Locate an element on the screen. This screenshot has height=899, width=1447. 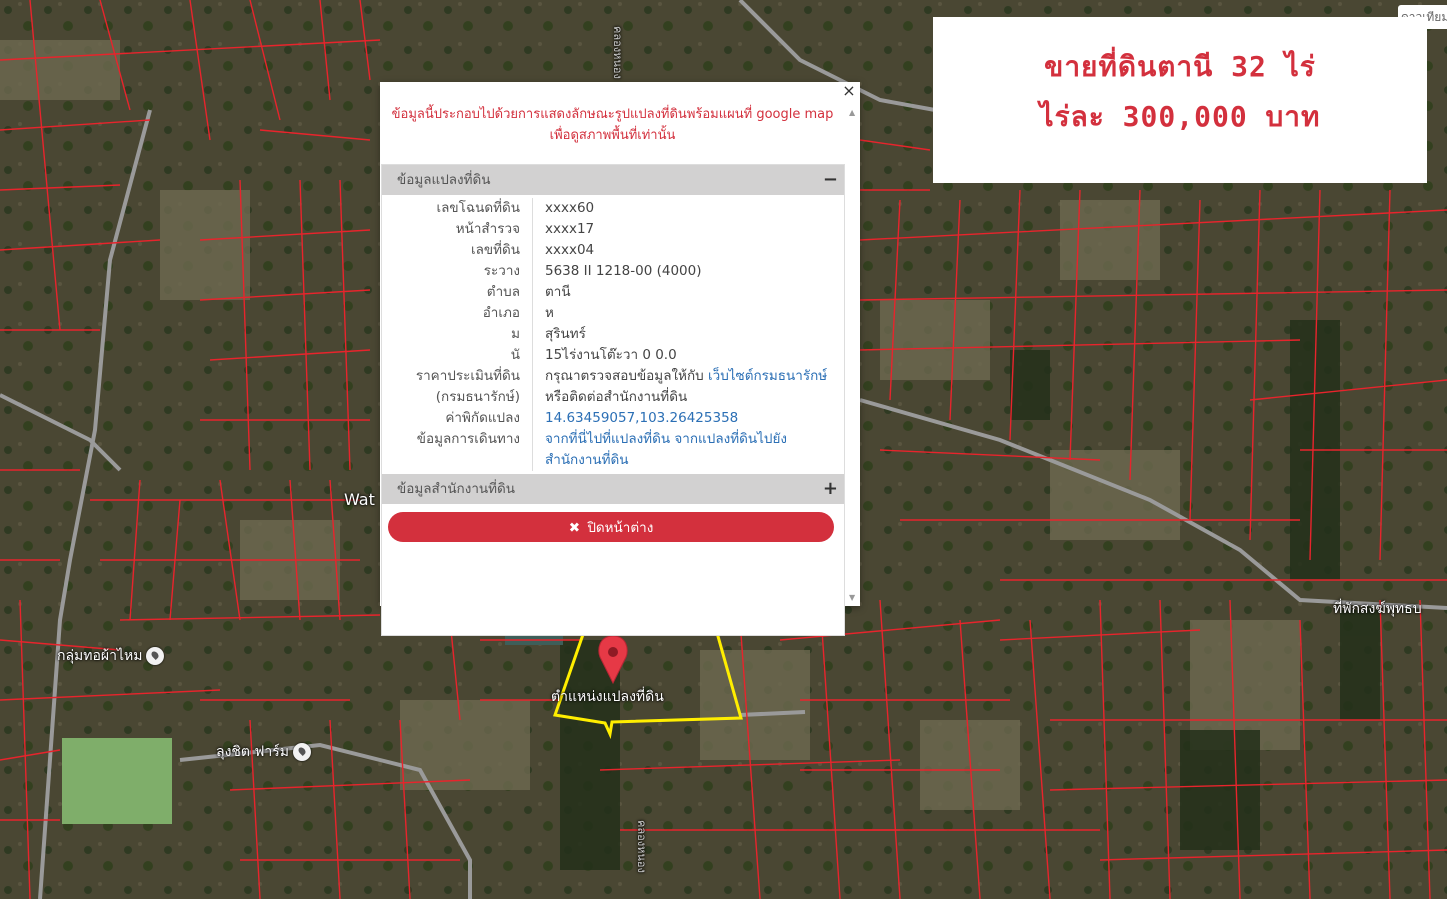
treasury-website-link: เว็บไซต์กรมธนารักษ์ is located at coordinates (767, 376).